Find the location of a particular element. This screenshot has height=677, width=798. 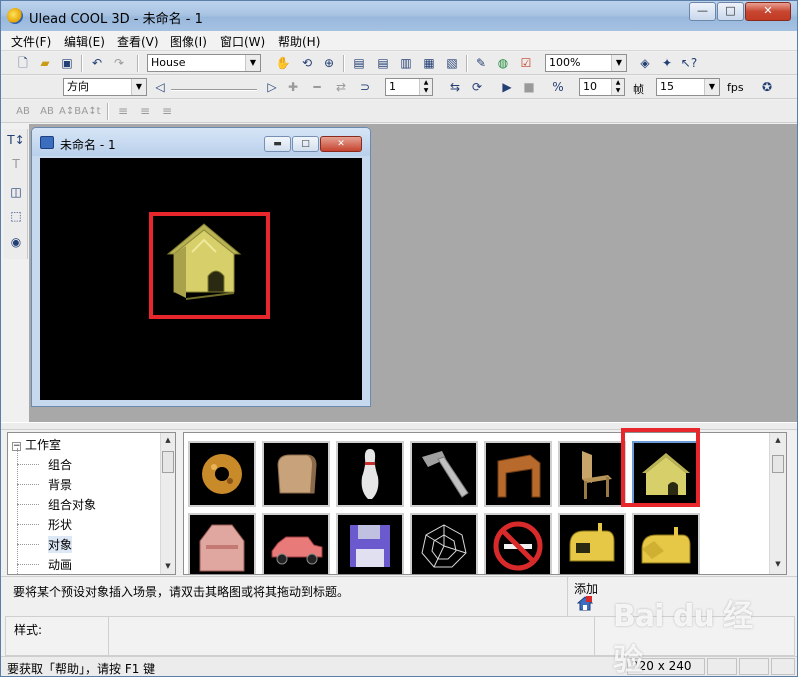

minimize-button: — is located at coordinates (702, 11).